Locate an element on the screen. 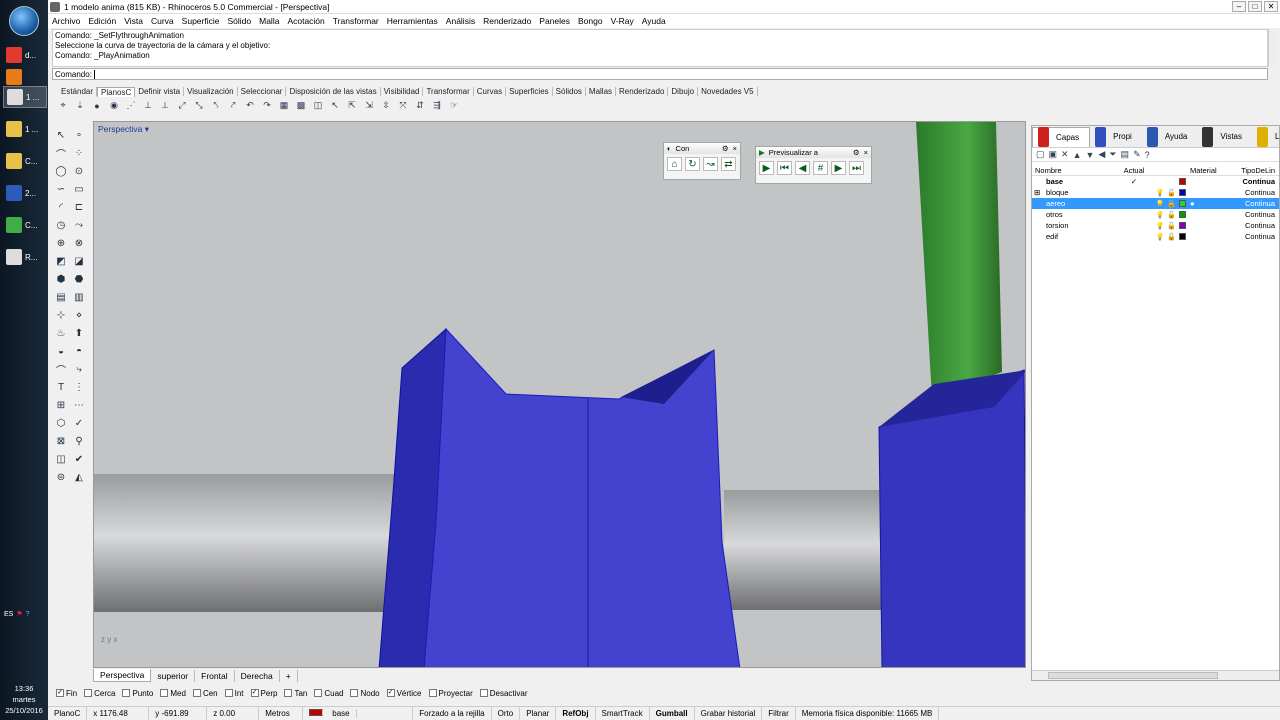 This screenshot has width=1280, height=720. new-layer-icon: ▢ is located at coordinates (1040, 154).